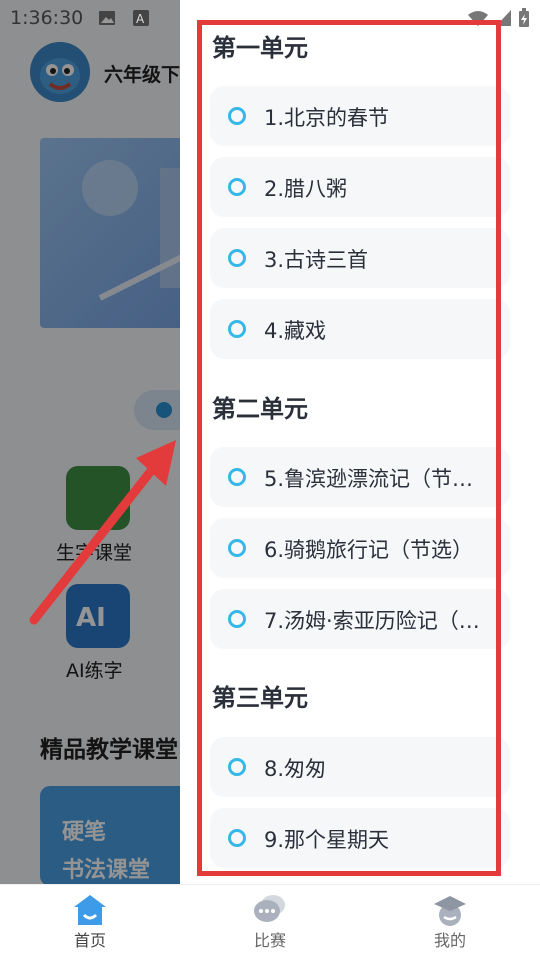  Describe the element at coordinates (107, 18) in the screenshot. I see `image-icon` at that location.